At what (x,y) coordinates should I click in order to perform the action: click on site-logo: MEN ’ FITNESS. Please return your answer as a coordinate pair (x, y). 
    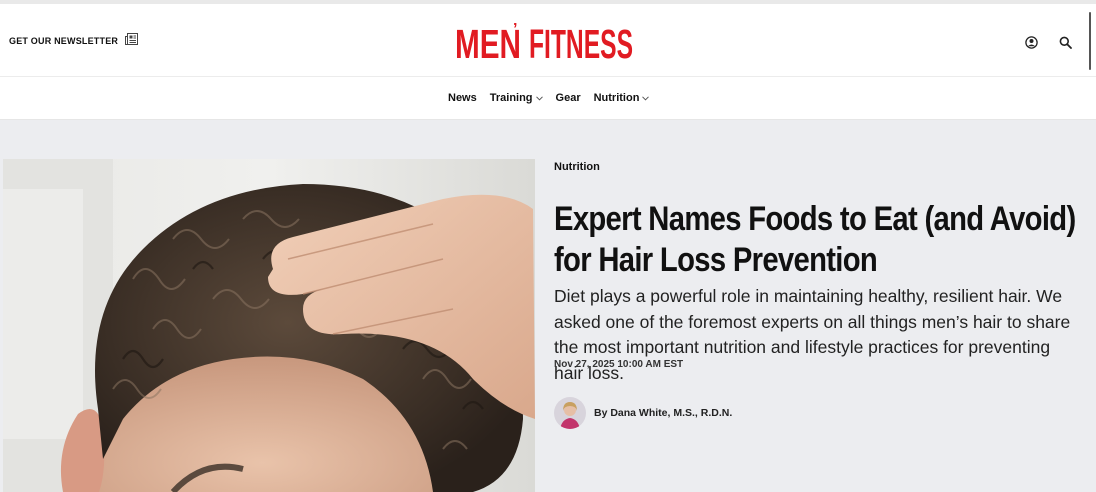
    Looking at the image, I should click on (545, 42).